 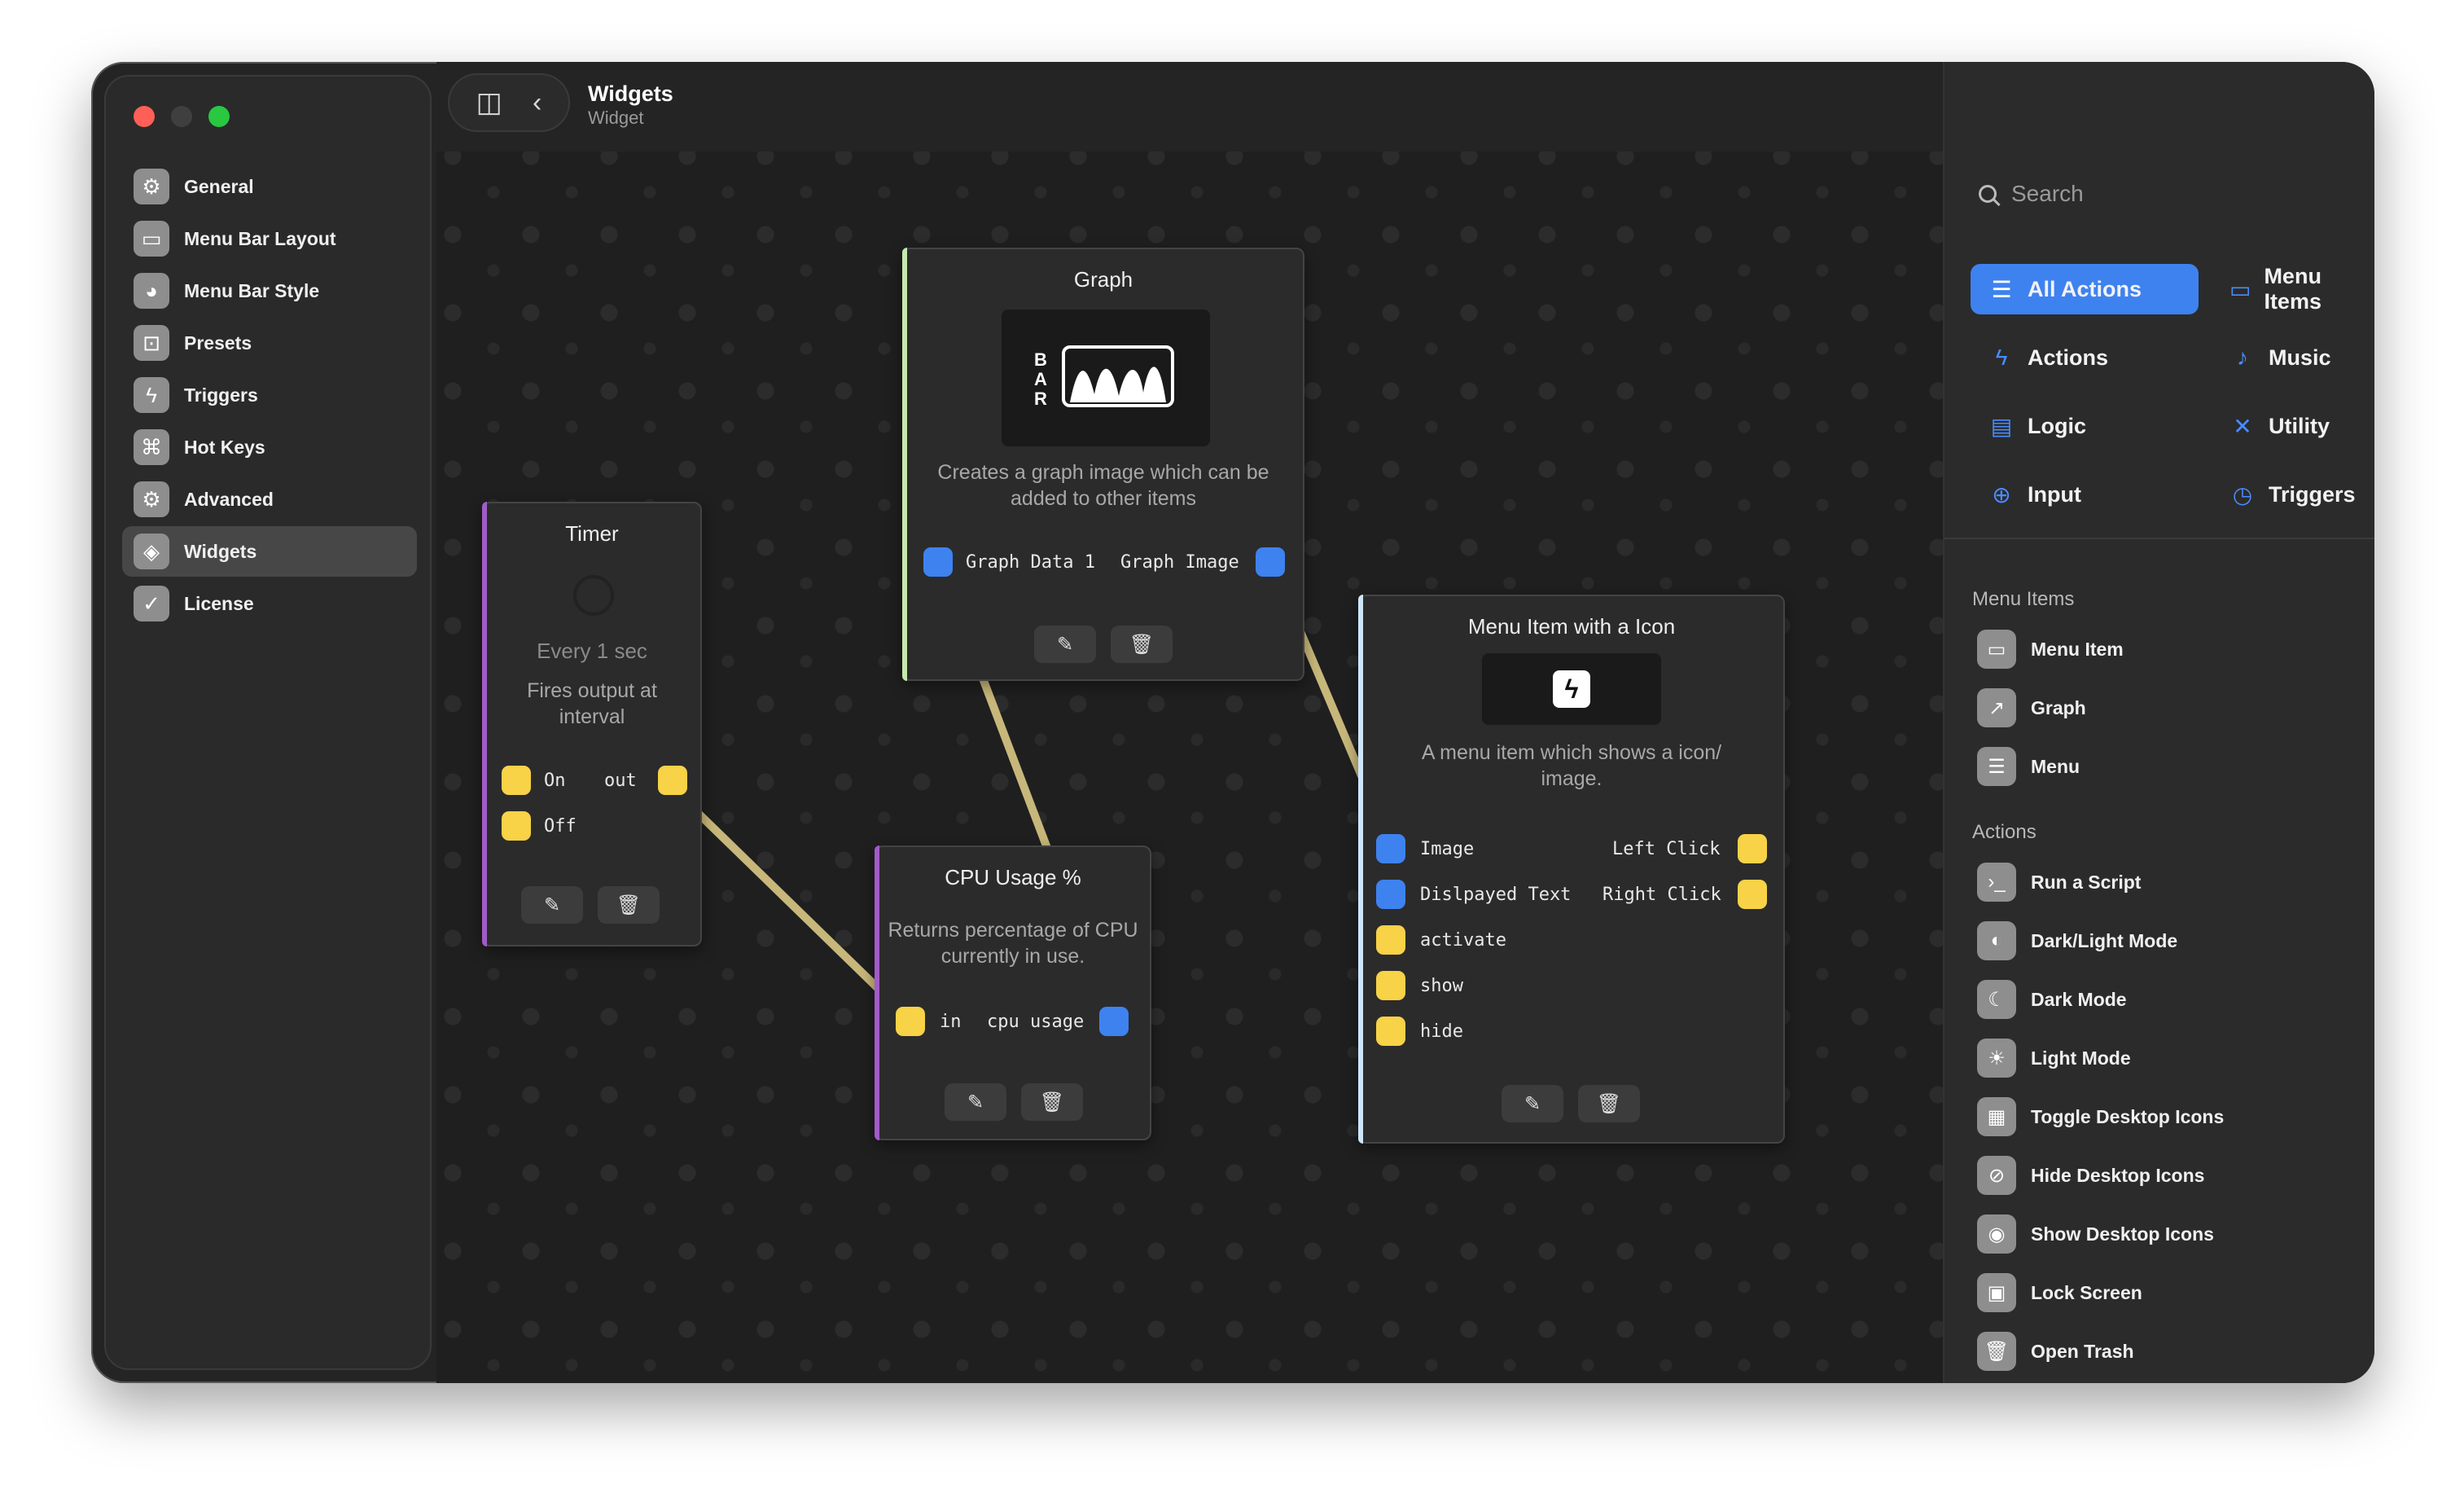 I want to click on search-bar, so click(x=2158, y=194).